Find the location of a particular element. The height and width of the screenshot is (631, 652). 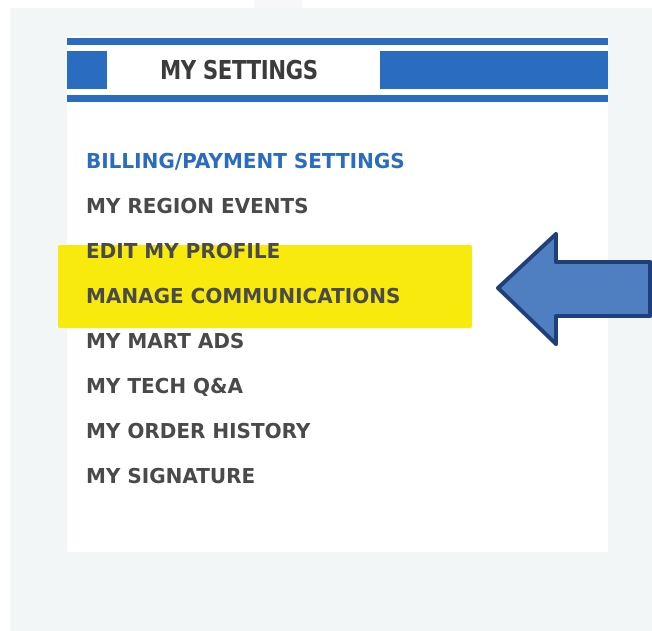

menu-item-my-region-events: MY REGION EVENTS is located at coordinates (245, 212).